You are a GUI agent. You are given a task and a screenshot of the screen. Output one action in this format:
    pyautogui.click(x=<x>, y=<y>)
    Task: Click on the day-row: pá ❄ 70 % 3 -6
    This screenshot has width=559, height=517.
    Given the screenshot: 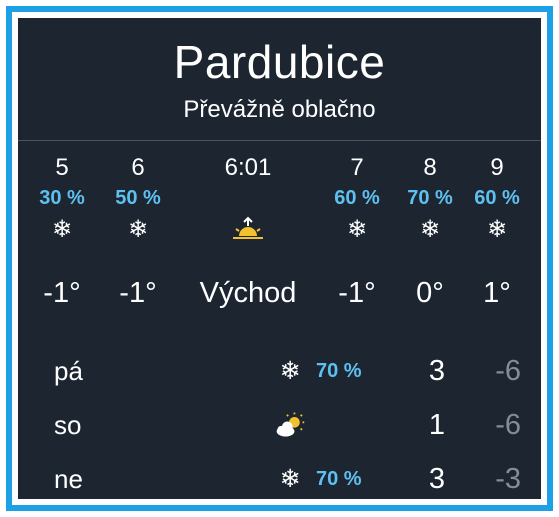 What is the action you would take?
    pyautogui.click(x=279, y=373)
    